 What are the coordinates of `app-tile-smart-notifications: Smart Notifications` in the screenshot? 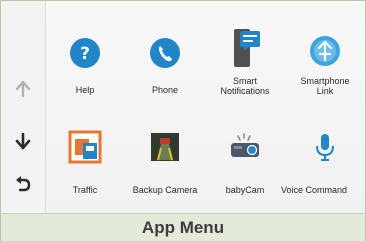 It's located at (245, 51).